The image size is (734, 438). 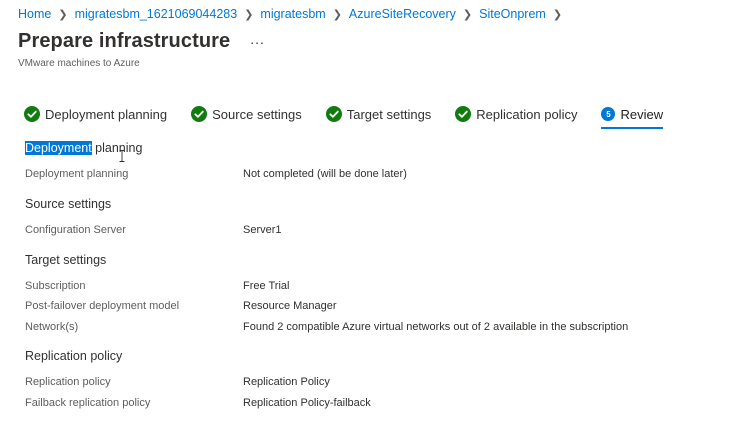 What do you see at coordinates (77, 174) in the screenshot?
I see `row-label-deployment-planning: Deployment planning` at bounding box center [77, 174].